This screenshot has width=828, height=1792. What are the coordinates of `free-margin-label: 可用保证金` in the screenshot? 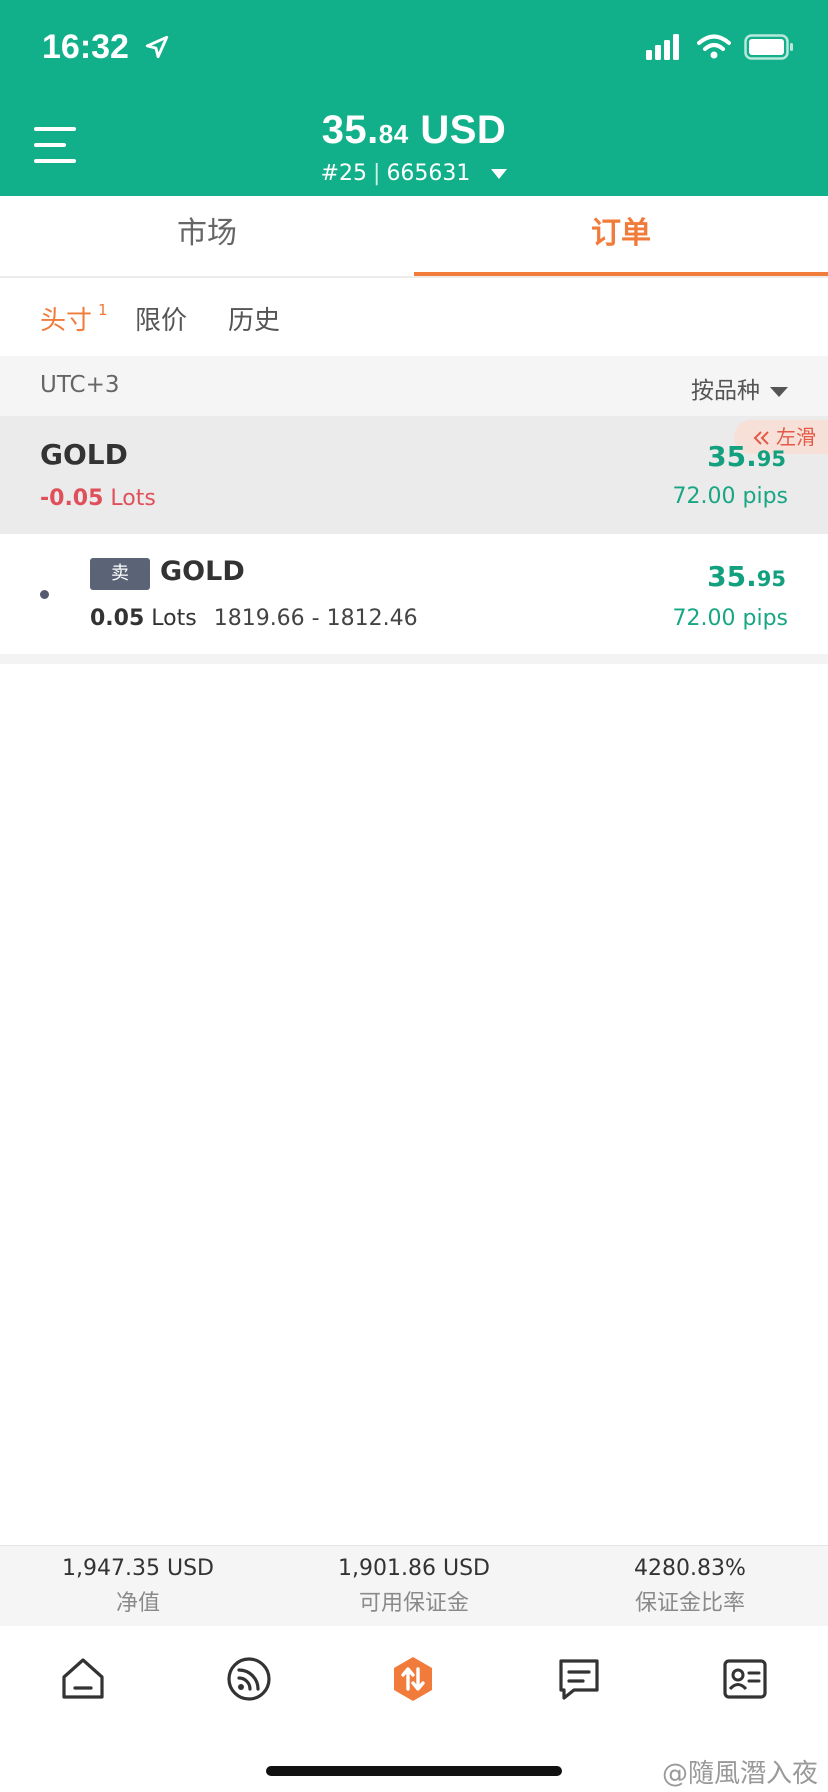 It's located at (413, 1603).